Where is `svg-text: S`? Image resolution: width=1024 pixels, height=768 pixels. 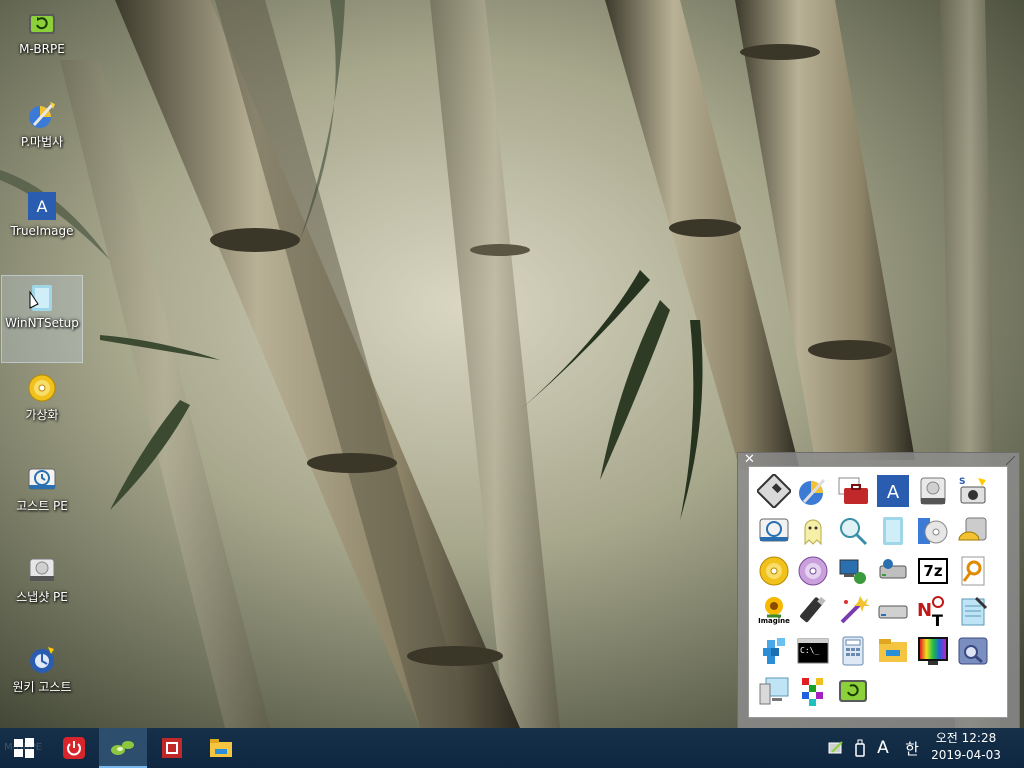
svg-text: S is located at coordinates (962, 482).